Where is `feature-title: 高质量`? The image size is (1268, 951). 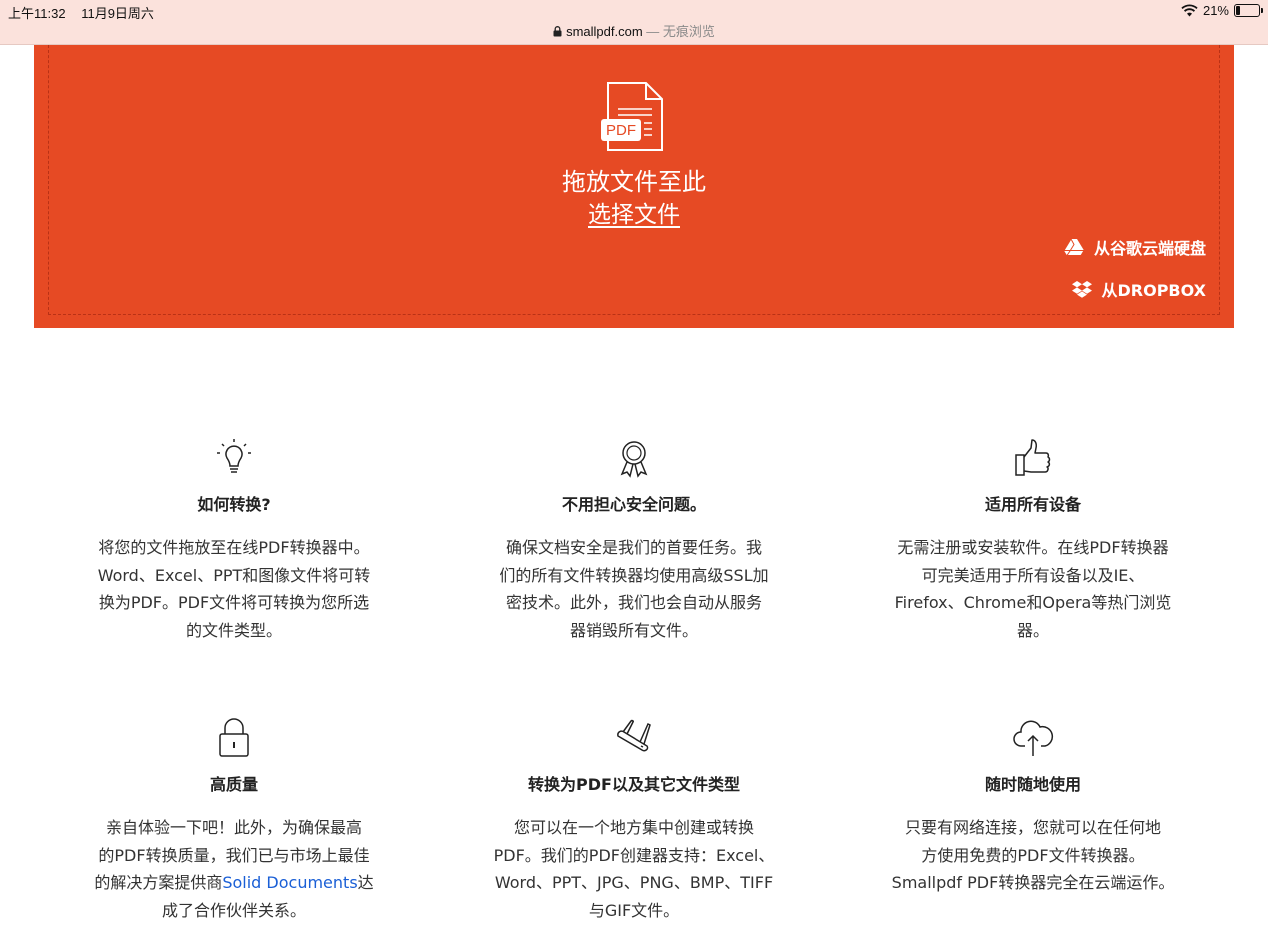
feature-title: 高质量 is located at coordinates (233, 784).